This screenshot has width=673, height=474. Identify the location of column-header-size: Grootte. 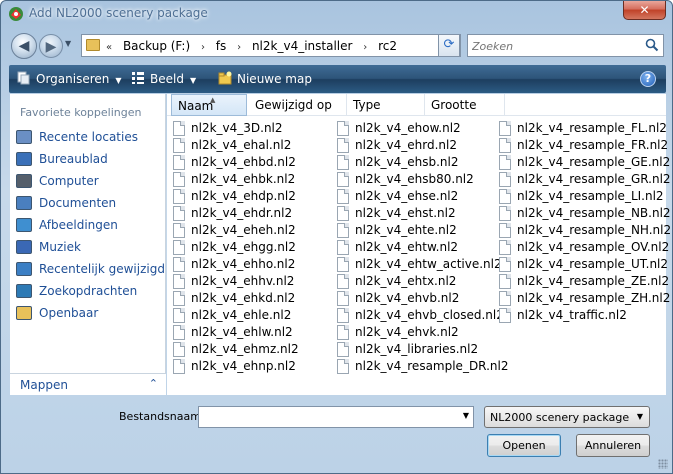
(465, 105).